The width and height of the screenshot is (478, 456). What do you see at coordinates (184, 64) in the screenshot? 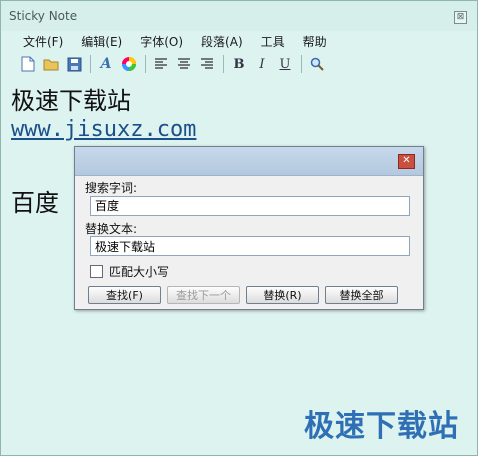
I see `align-center-icon` at bounding box center [184, 64].